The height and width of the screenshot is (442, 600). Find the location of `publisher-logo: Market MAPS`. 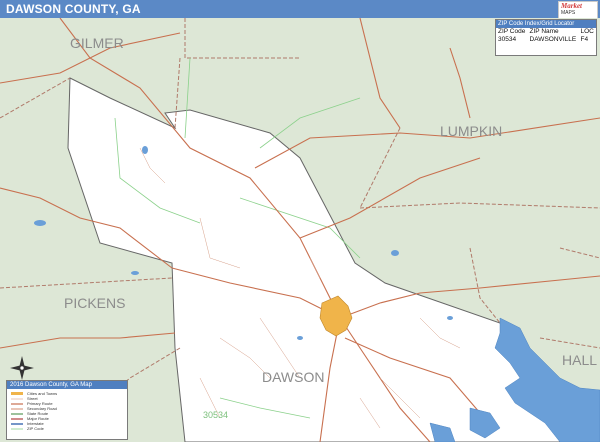

publisher-logo: Market MAPS is located at coordinates (578, 10).